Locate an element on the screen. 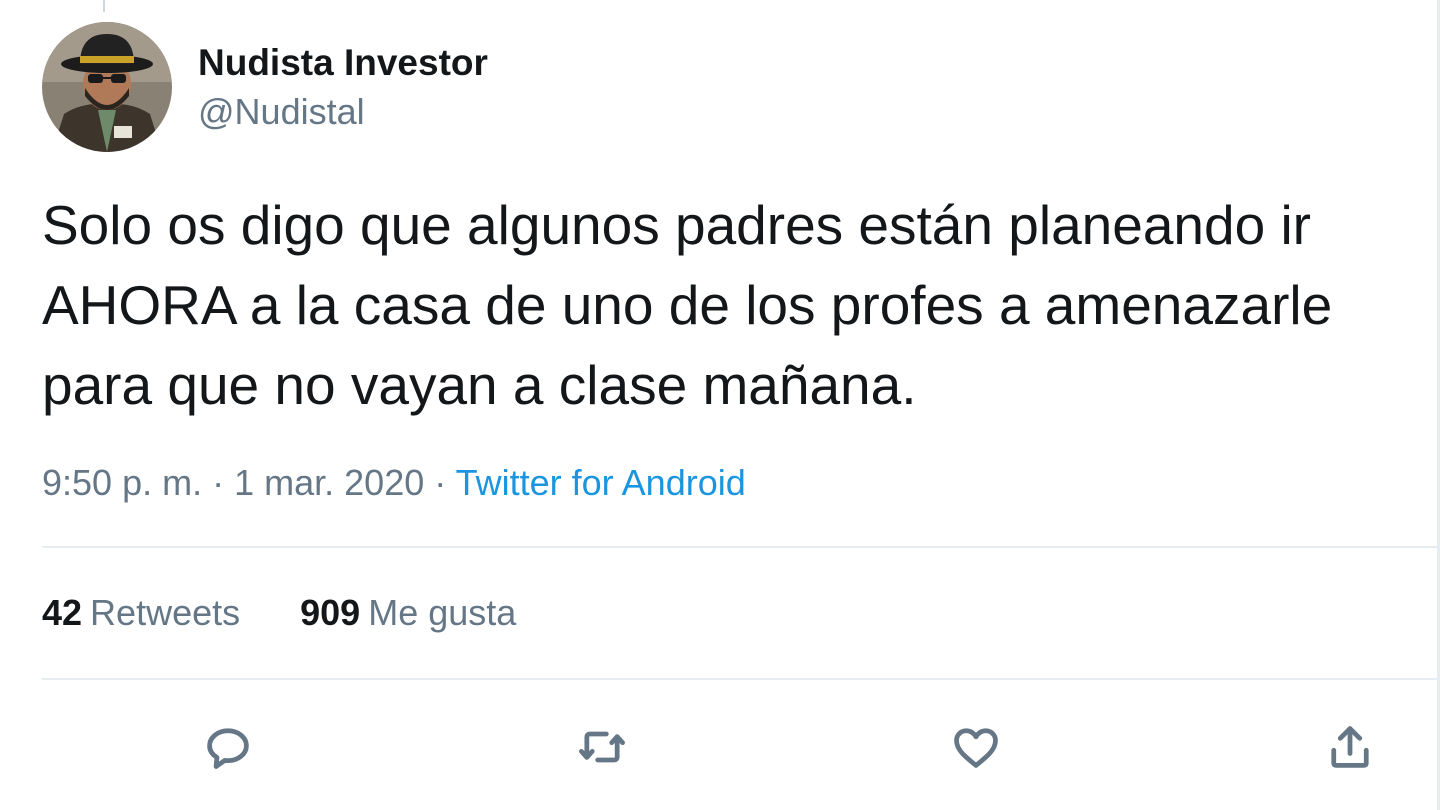 Image resolution: width=1440 pixels, height=810 pixels. heart-icon is located at coordinates (976, 748).